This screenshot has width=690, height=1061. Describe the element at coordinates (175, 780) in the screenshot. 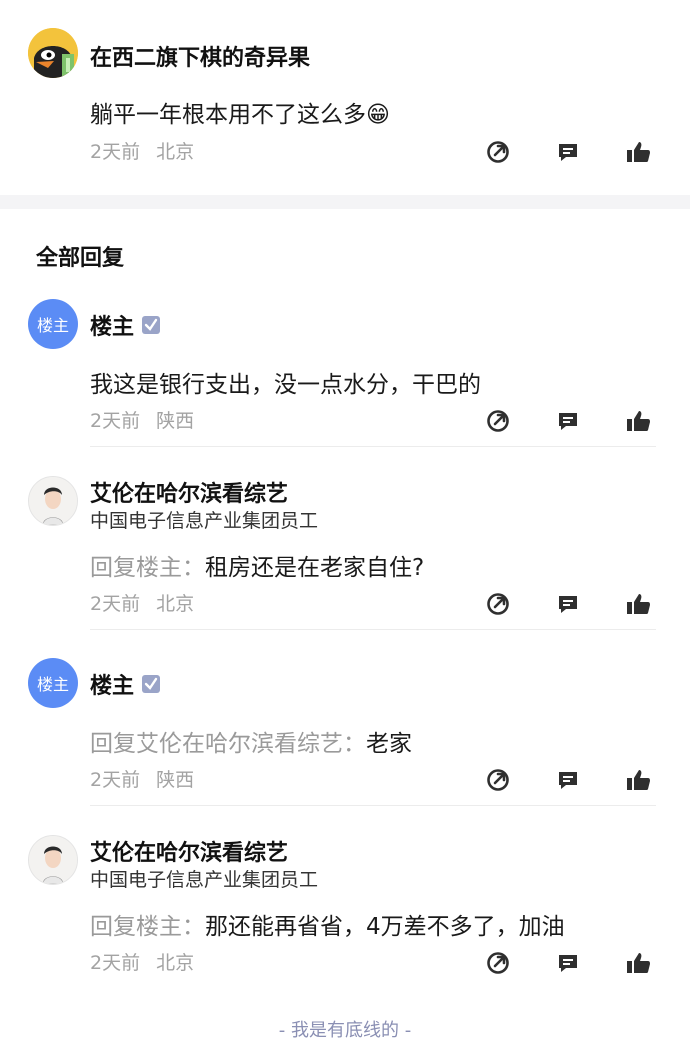

I see `reply-2-location: 陕西` at that location.